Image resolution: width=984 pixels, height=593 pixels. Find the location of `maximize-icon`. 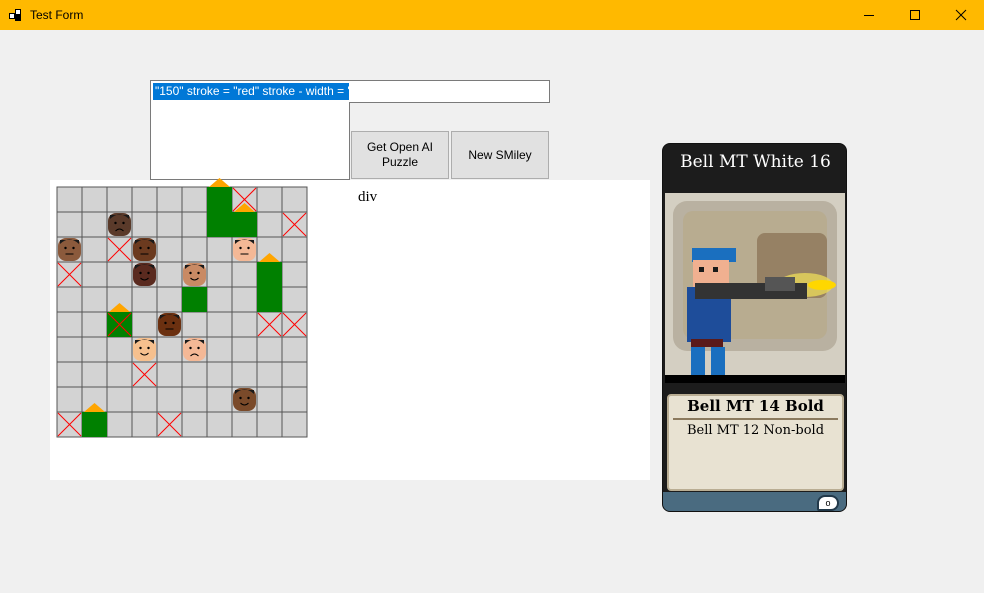

maximize-icon is located at coordinates (915, 15).